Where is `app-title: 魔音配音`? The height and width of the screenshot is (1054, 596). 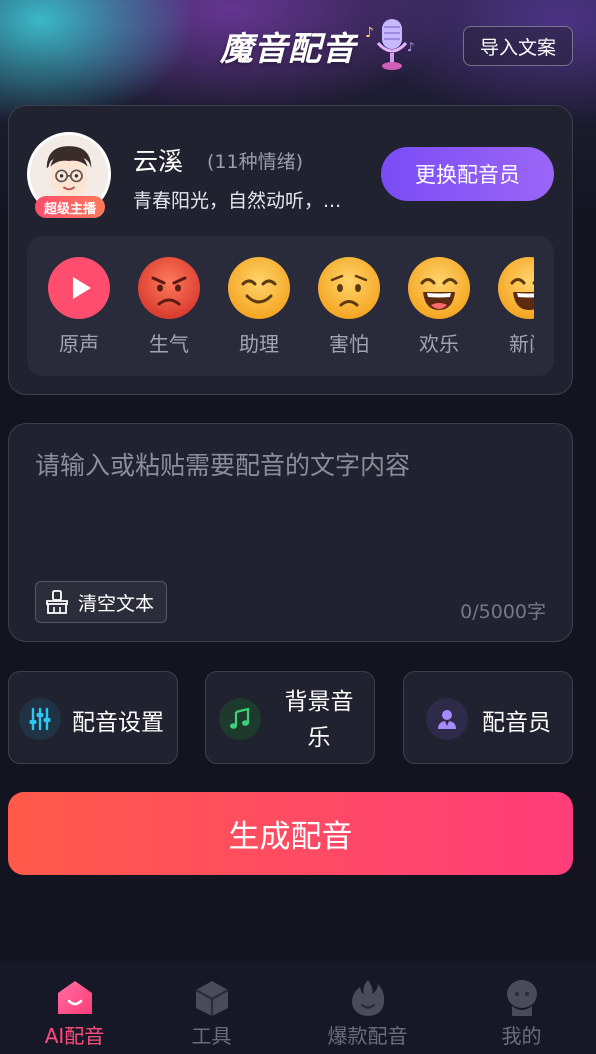 app-title: 魔音配音 is located at coordinates (288, 48).